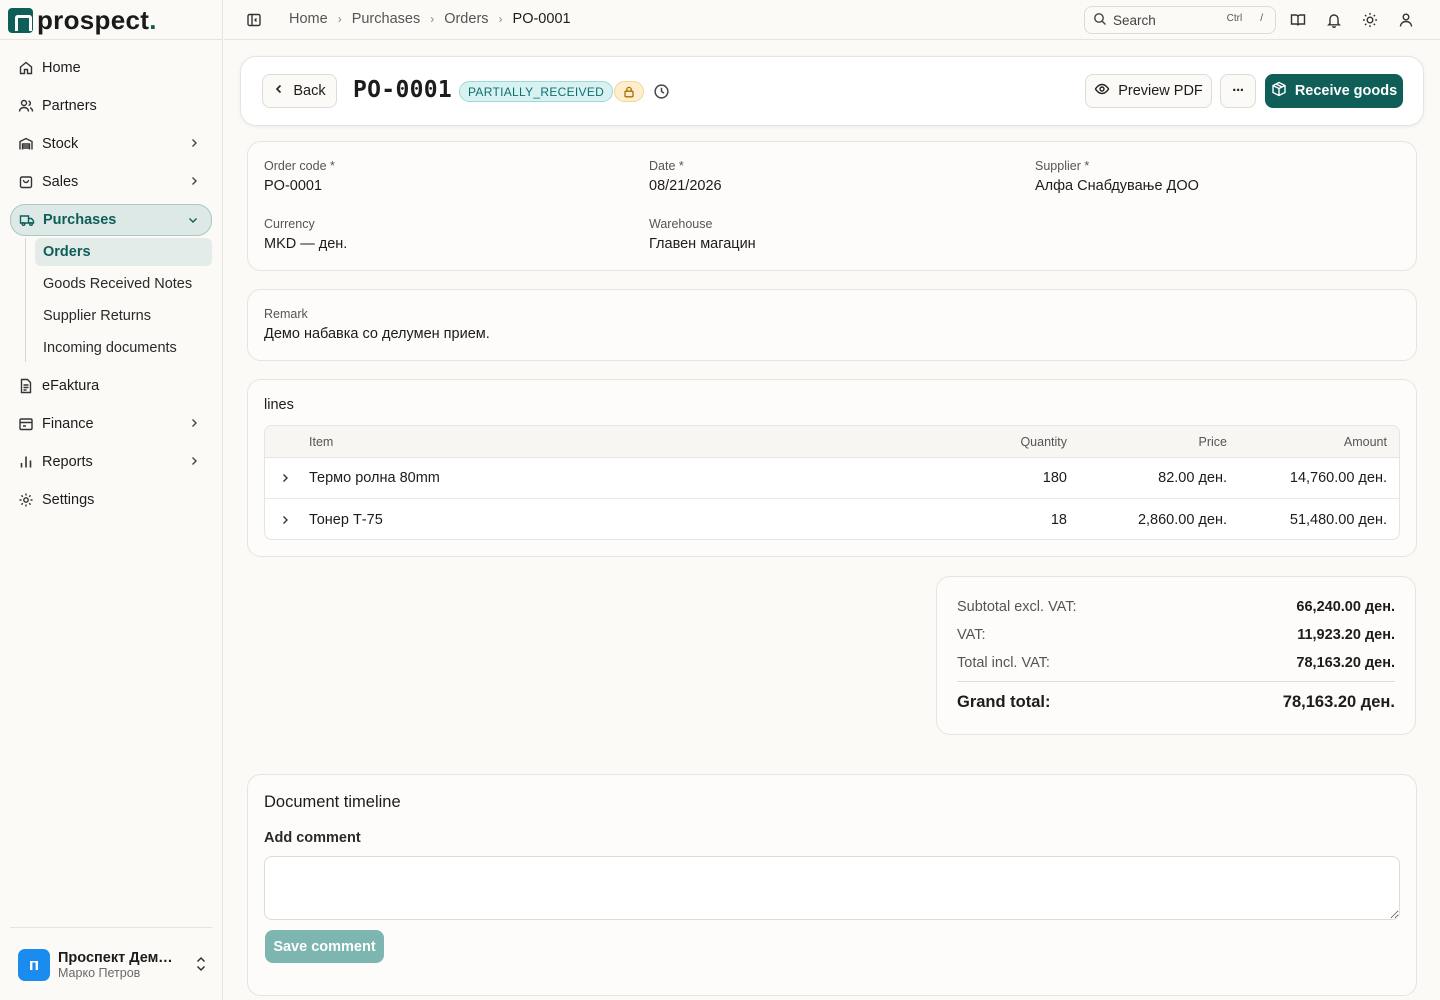 The width and height of the screenshot is (1440, 1000). What do you see at coordinates (1003, 663) in the screenshot?
I see `total-incl-vat-label: Total incl. VAT:` at bounding box center [1003, 663].